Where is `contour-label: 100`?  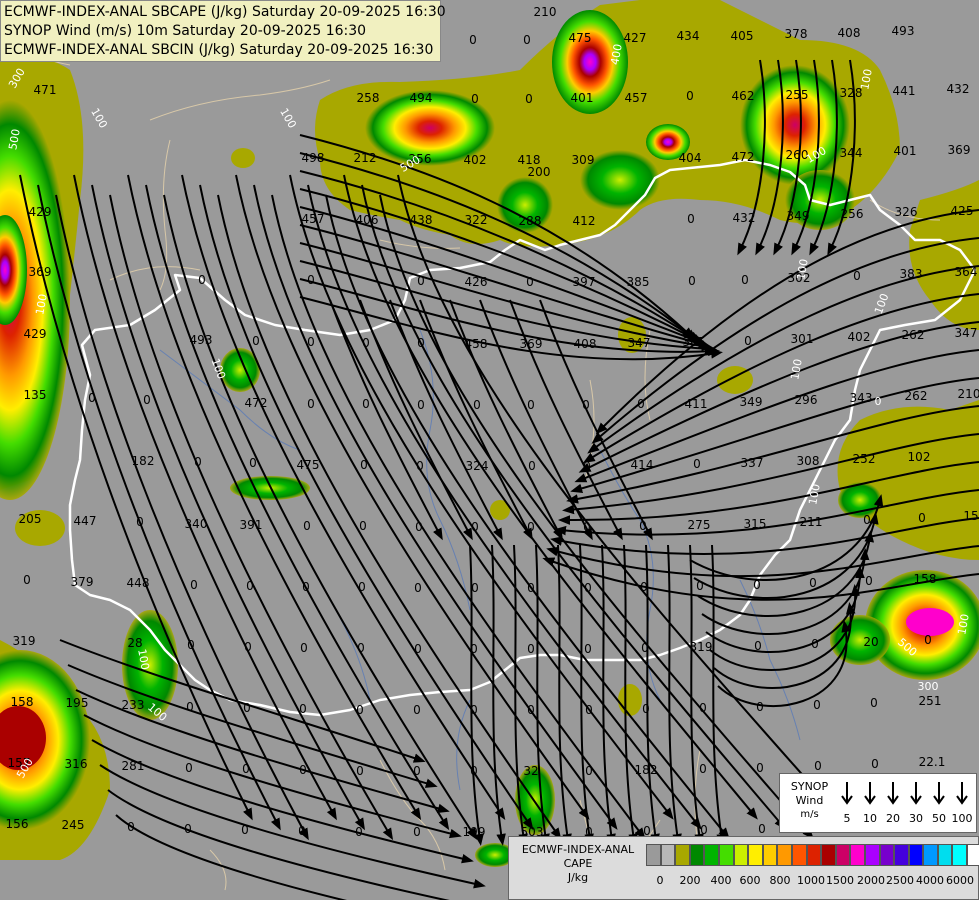
contour-label: 100 is located at coordinates (796, 369).